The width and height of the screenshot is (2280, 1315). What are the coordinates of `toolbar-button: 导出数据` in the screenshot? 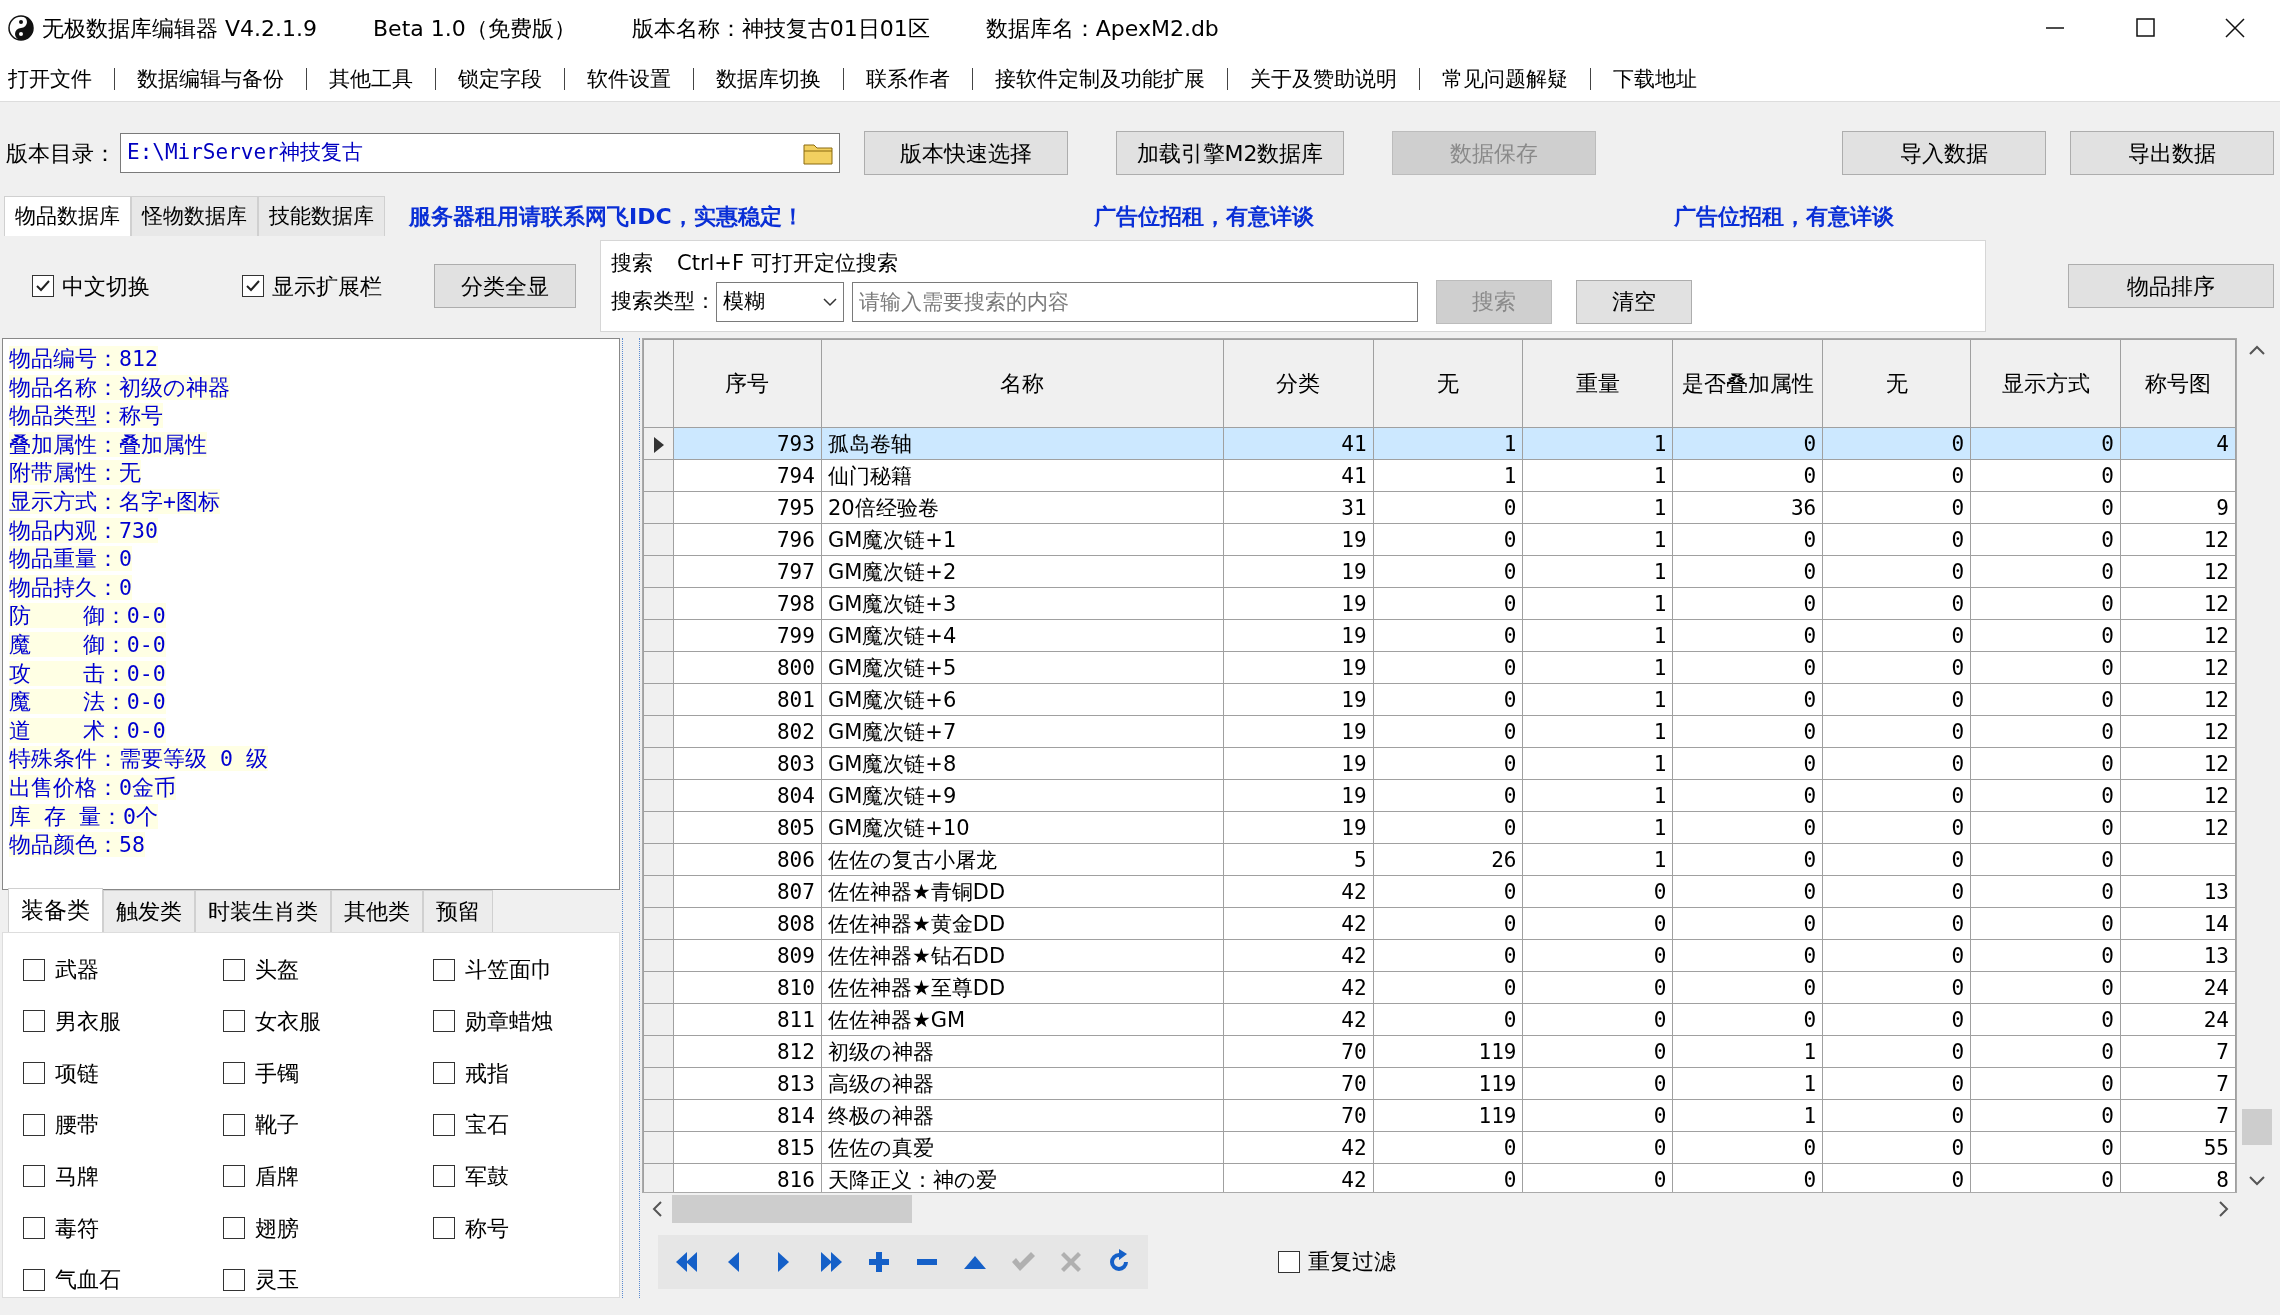 It's located at (2172, 153).